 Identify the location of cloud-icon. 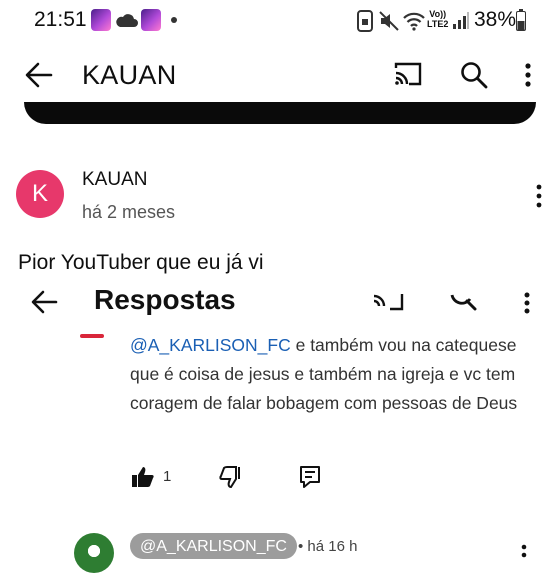
(127, 20).